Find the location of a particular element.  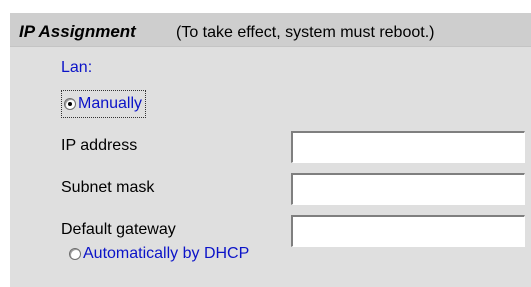

dhcp-radio-option: Automatically by DHCP is located at coordinates (159, 254).